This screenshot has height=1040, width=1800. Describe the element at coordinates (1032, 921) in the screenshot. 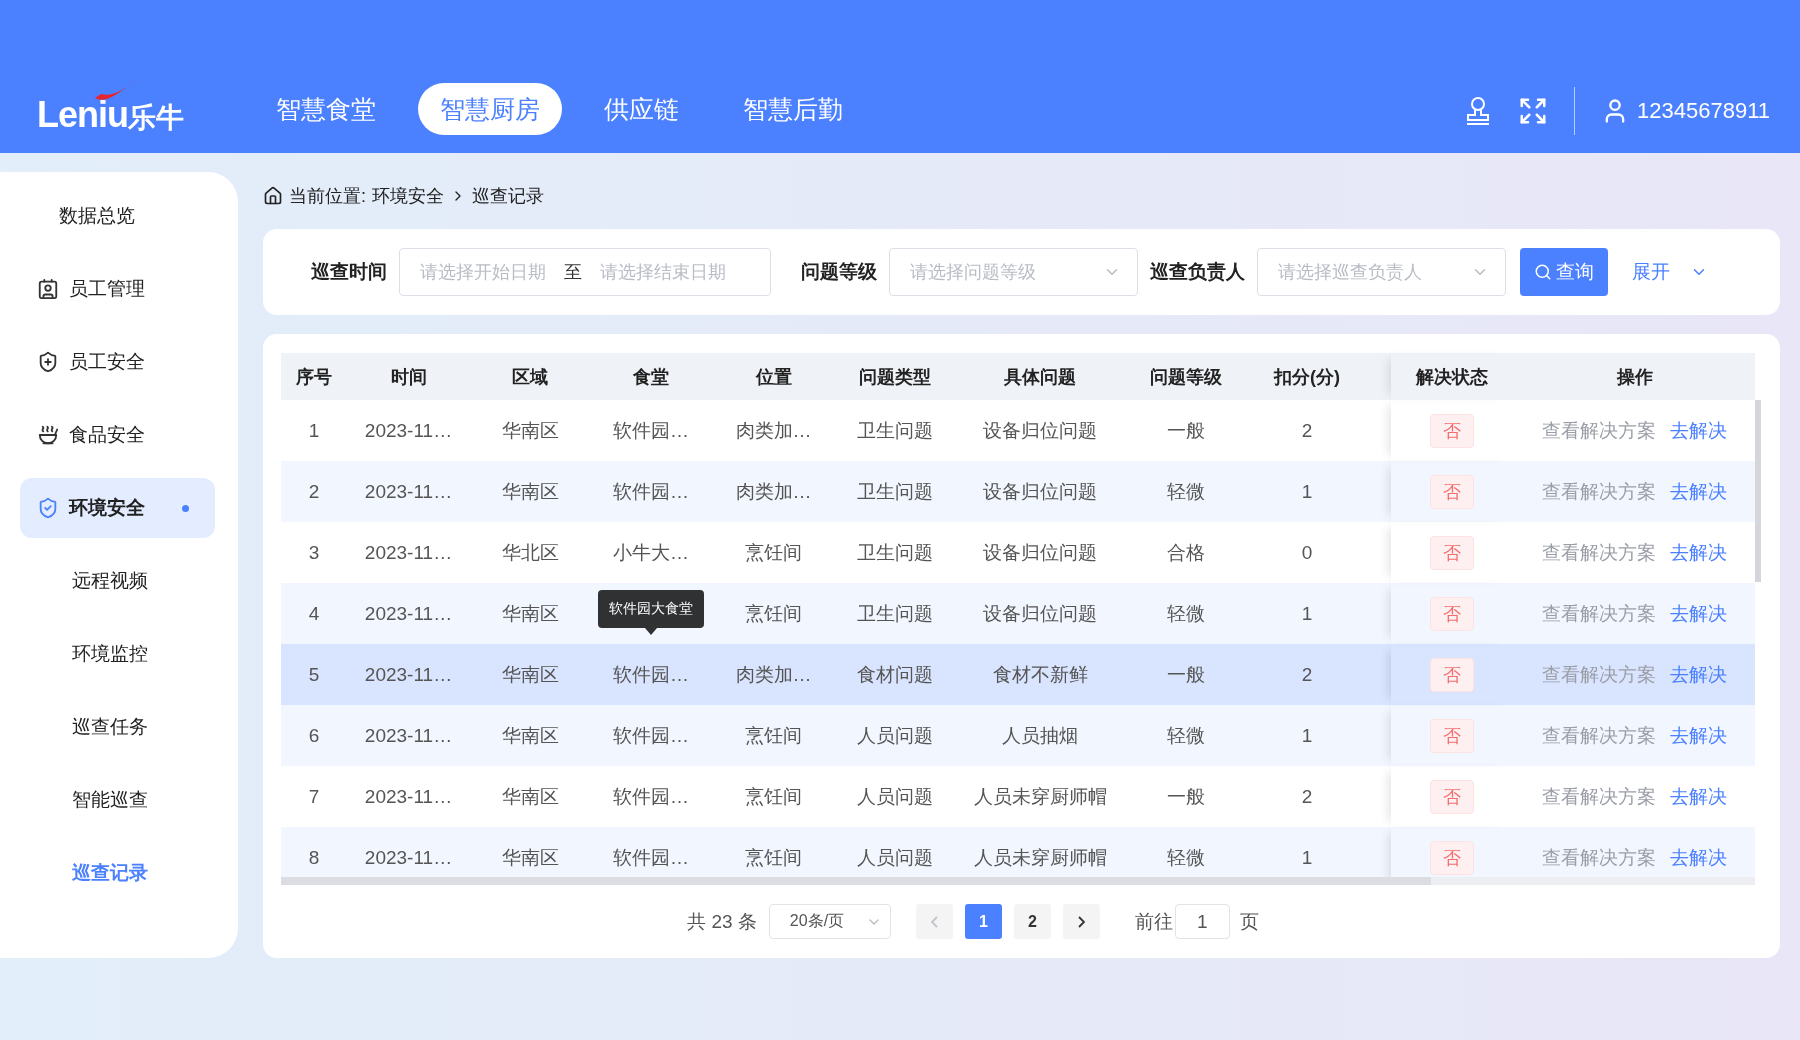

I see `page-button: 2` at that location.